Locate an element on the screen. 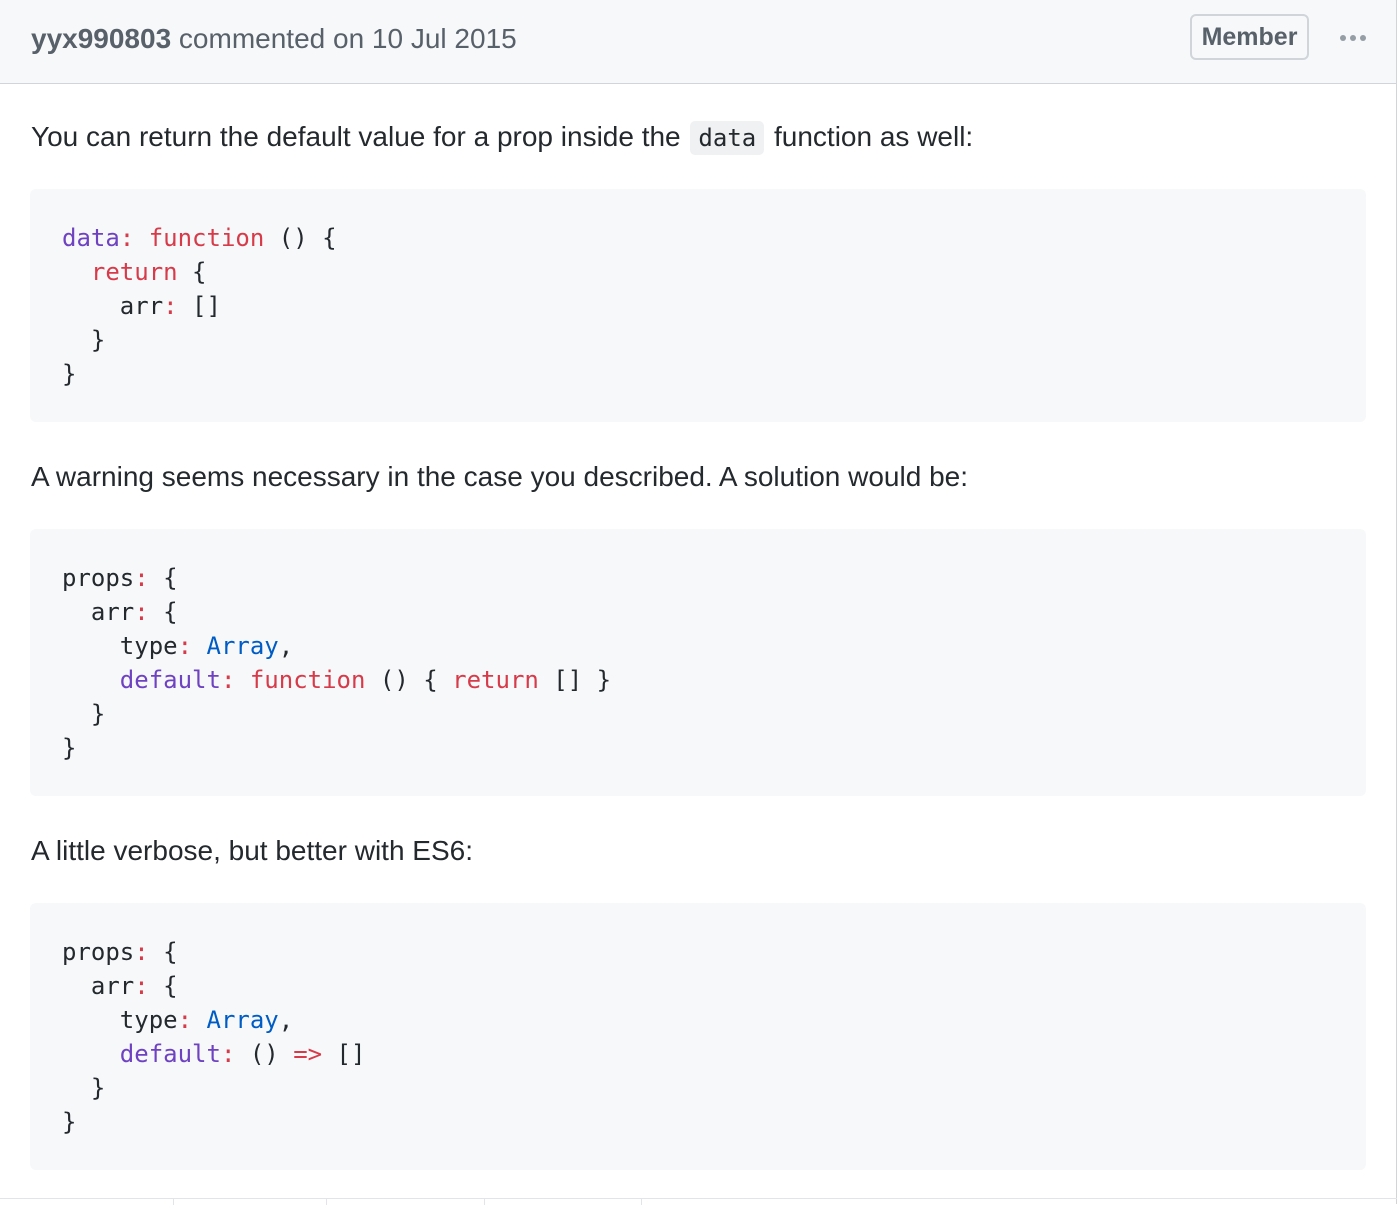  code-line: data: function () { is located at coordinates (698, 238).